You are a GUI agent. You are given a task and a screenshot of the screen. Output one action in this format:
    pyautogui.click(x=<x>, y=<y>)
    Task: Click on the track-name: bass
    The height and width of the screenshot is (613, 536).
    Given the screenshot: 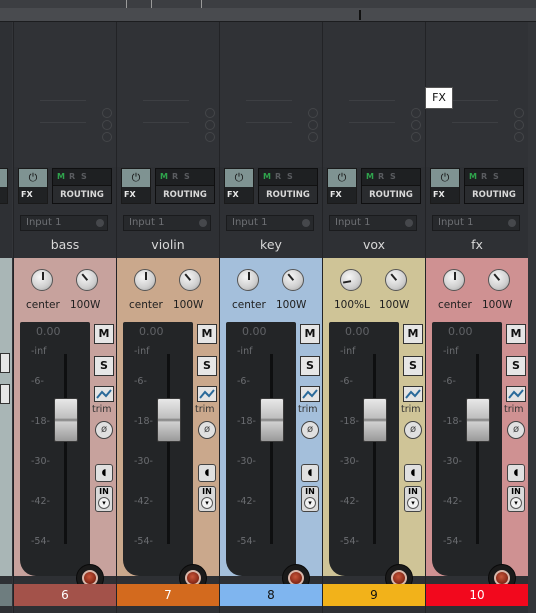 What is the action you would take?
    pyautogui.click(x=65, y=245)
    